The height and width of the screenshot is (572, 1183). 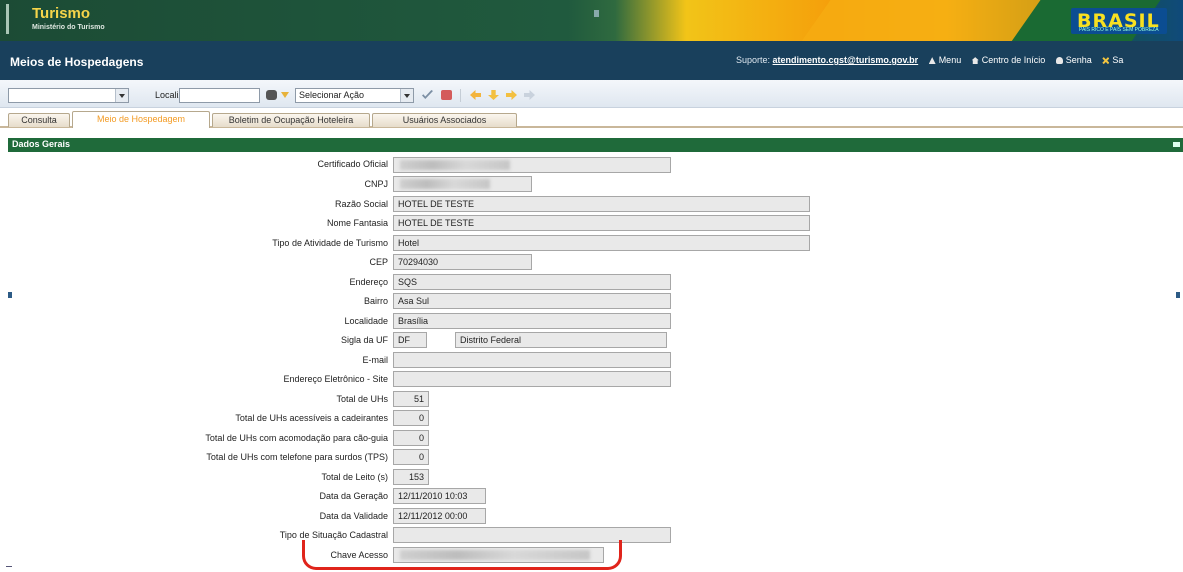 What do you see at coordinates (753, 60) in the screenshot?
I see `support-label: Suporte:` at bounding box center [753, 60].